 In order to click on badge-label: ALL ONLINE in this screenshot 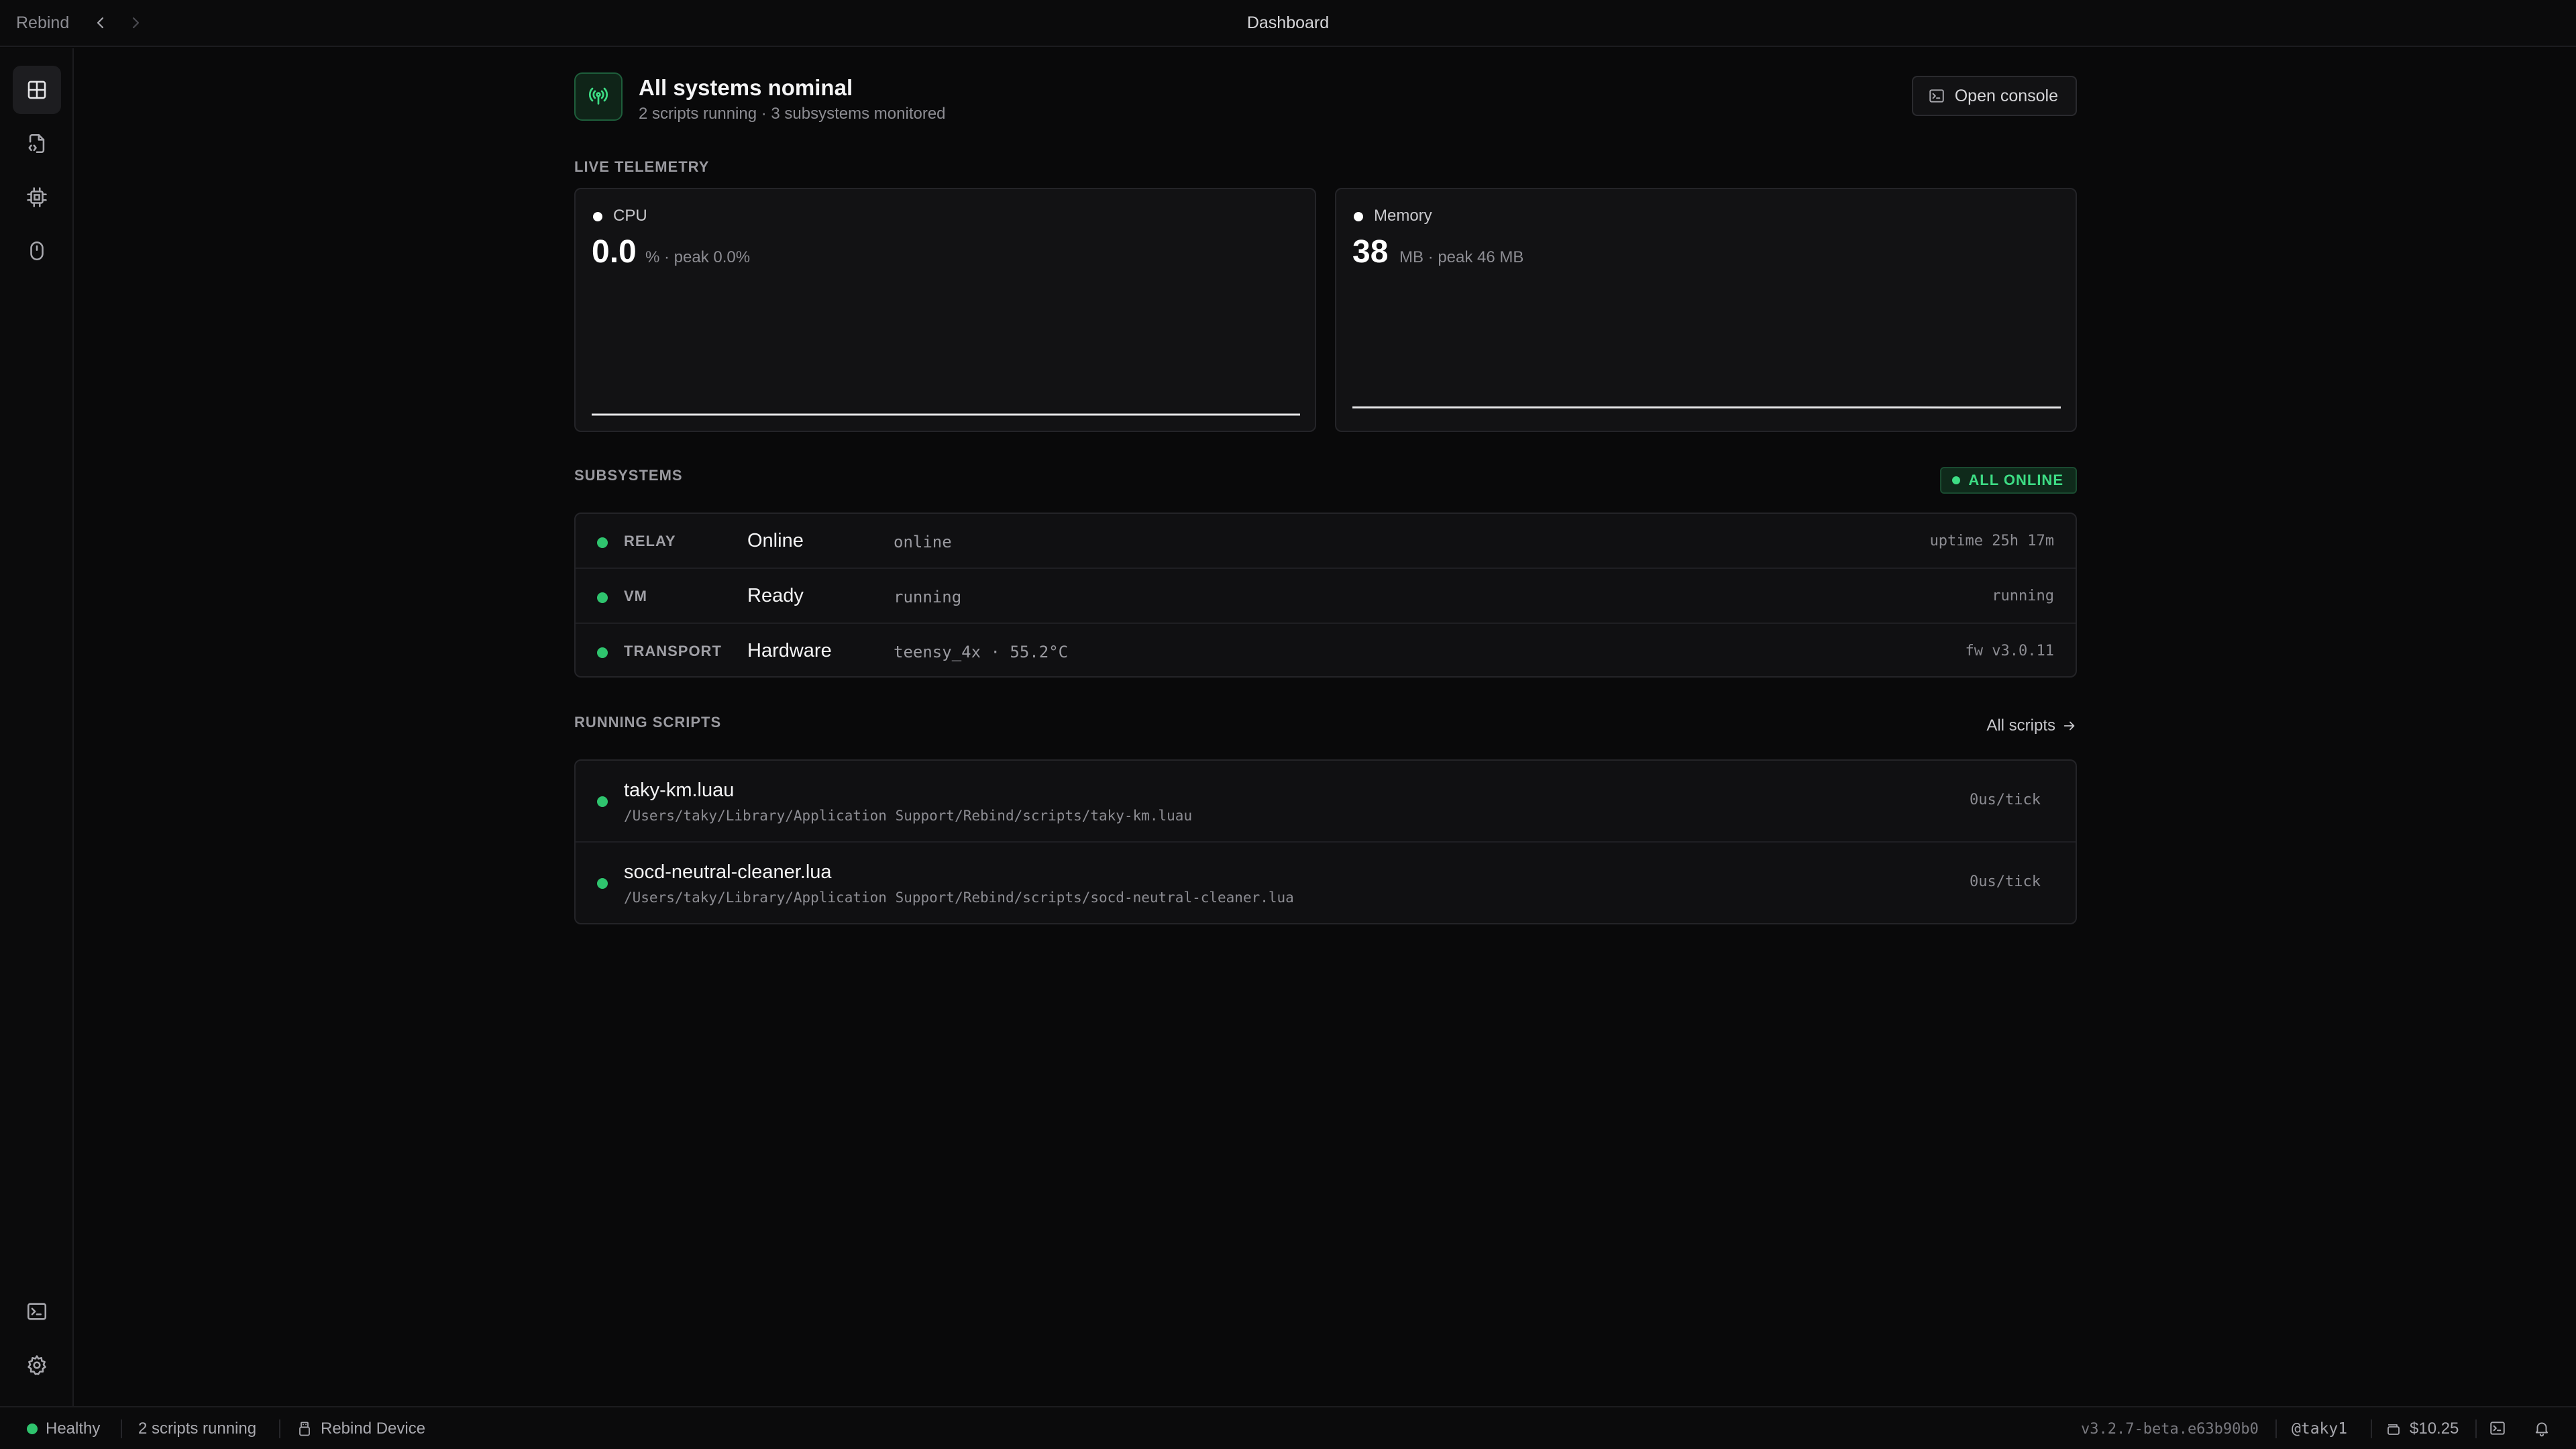, I will do `click(2015, 480)`.